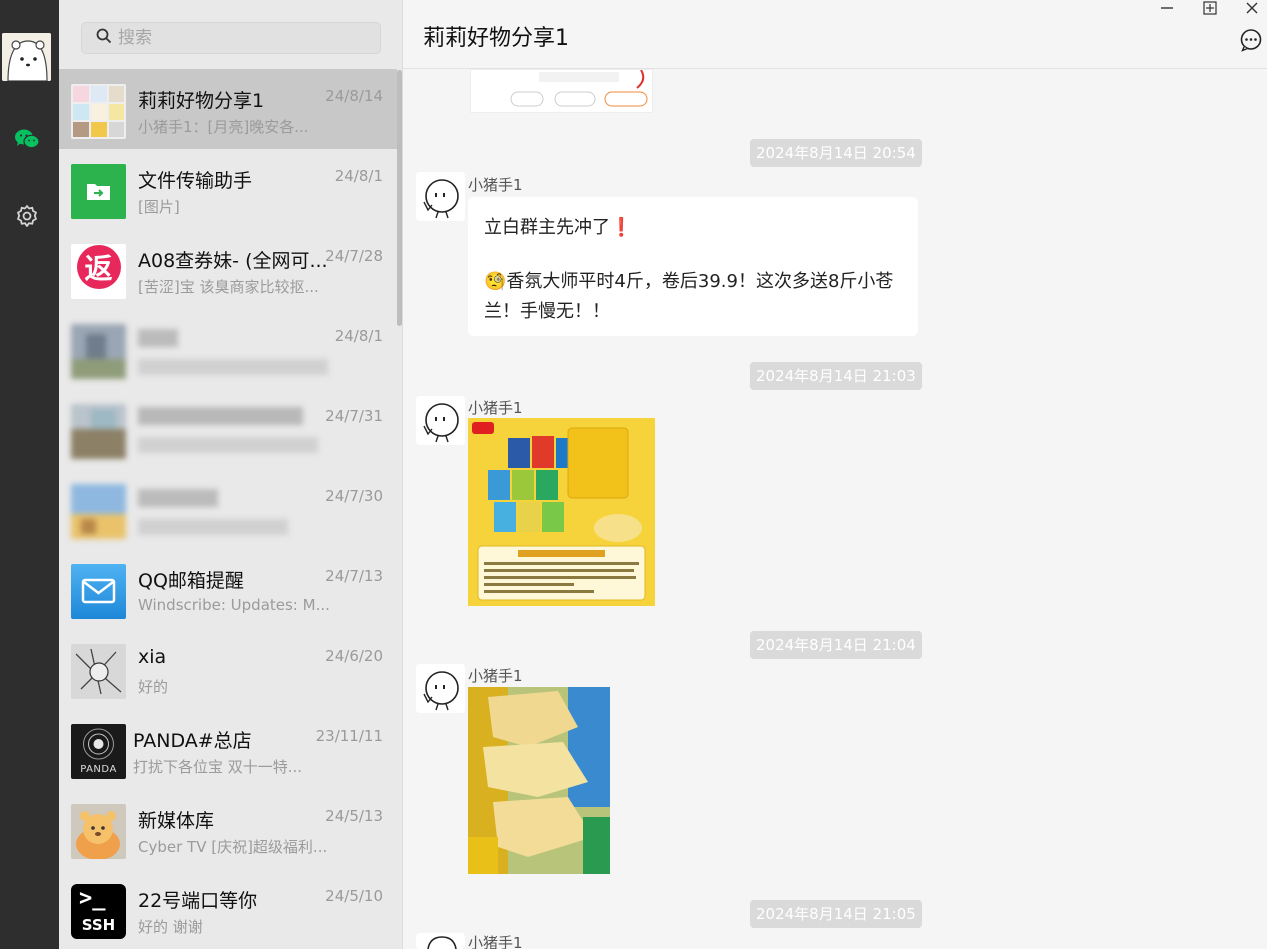  Describe the element at coordinates (547, 227) in the screenshot. I see `message-text-line: 立白群主先冲了` at that location.